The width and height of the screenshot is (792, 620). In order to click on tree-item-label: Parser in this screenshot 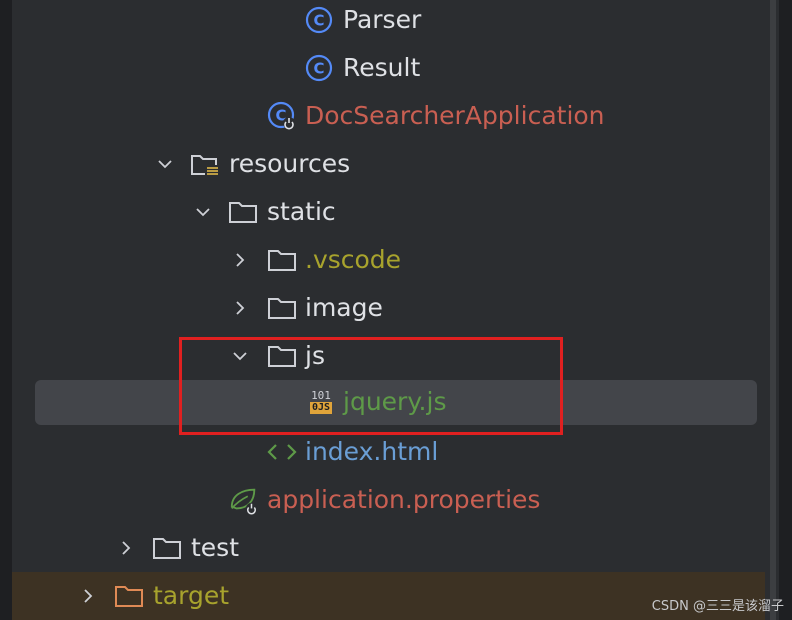, I will do `click(382, 19)`.